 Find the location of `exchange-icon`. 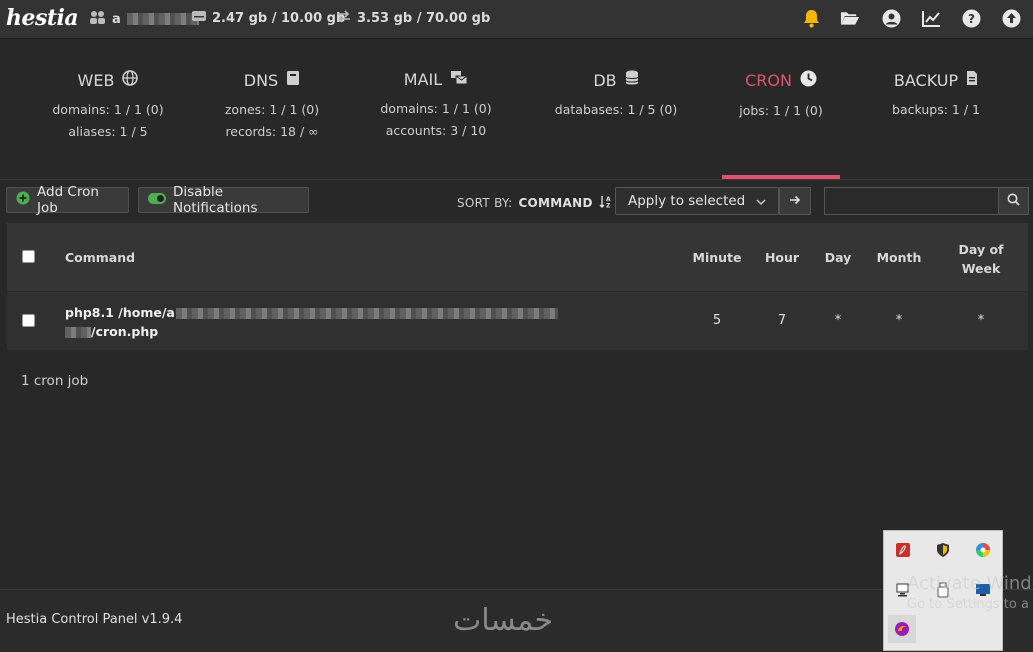

exchange-icon is located at coordinates (343, 18).